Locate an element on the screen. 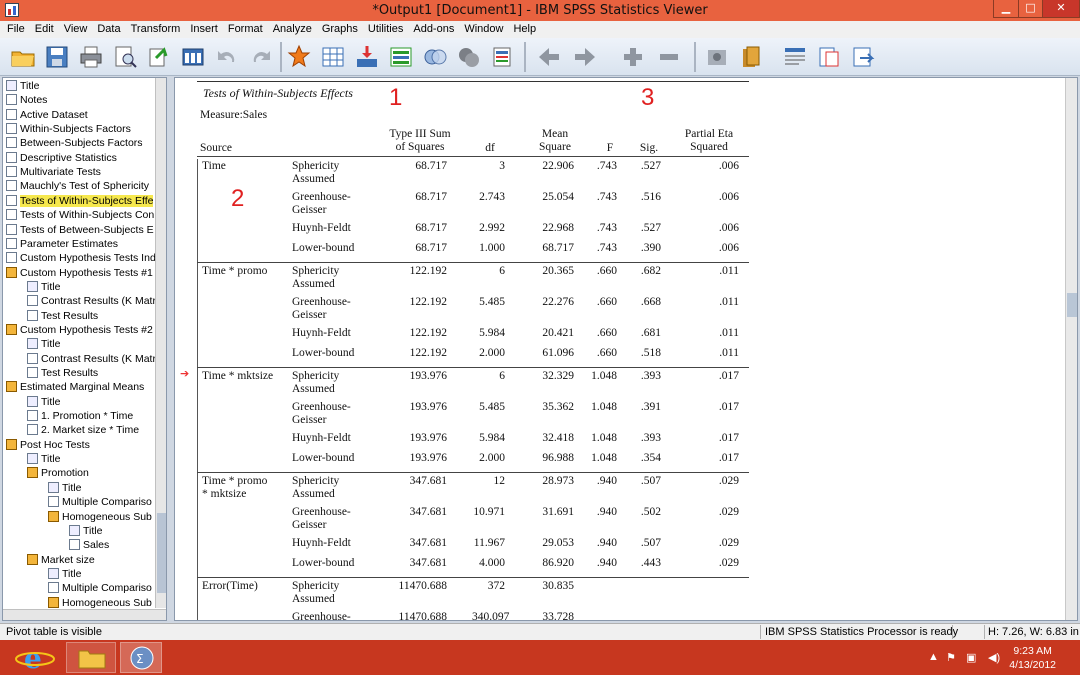 The height and width of the screenshot is (675, 1080). menu-insert: Insert is located at coordinates (206, 29).